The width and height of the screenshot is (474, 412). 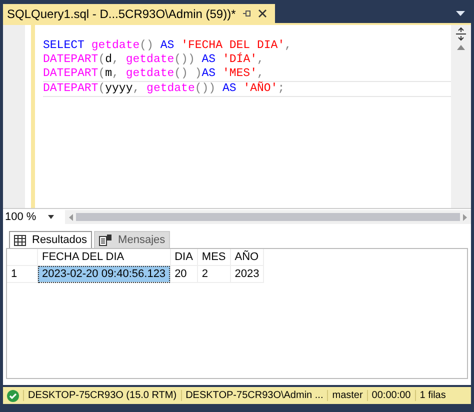 What do you see at coordinates (213, 257) in the screenshot?
I see `column-header: MES` at bounding box center [213, 257].